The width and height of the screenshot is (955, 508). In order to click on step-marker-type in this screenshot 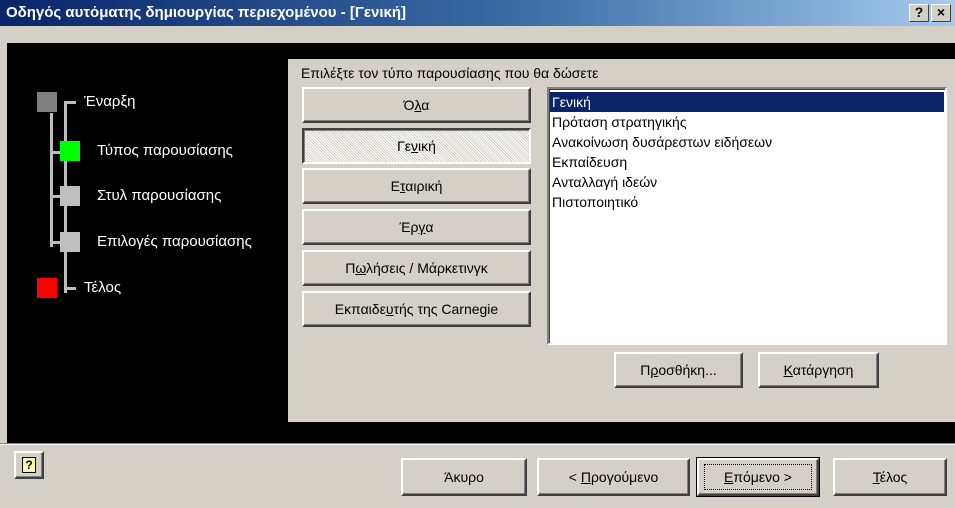, I will do `click(70, 151)`.